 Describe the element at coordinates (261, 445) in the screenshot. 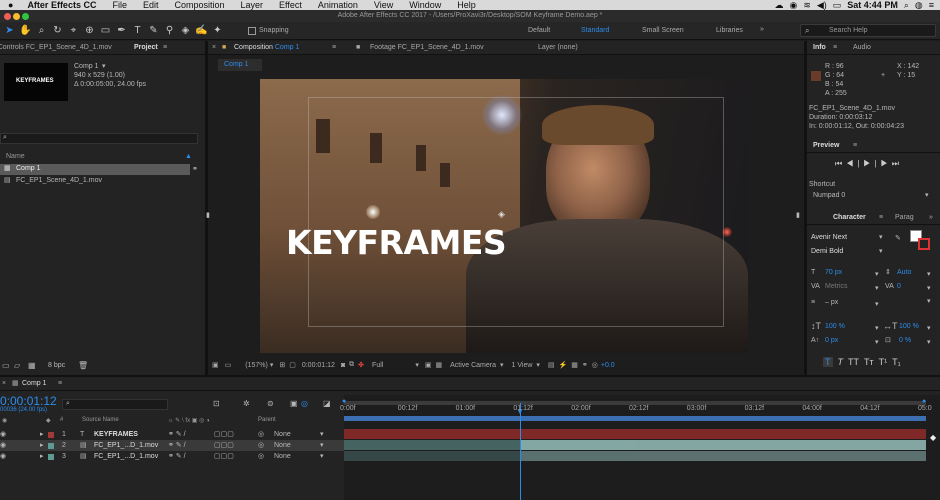

I see `pickwhip-icon: ◎` at that location.